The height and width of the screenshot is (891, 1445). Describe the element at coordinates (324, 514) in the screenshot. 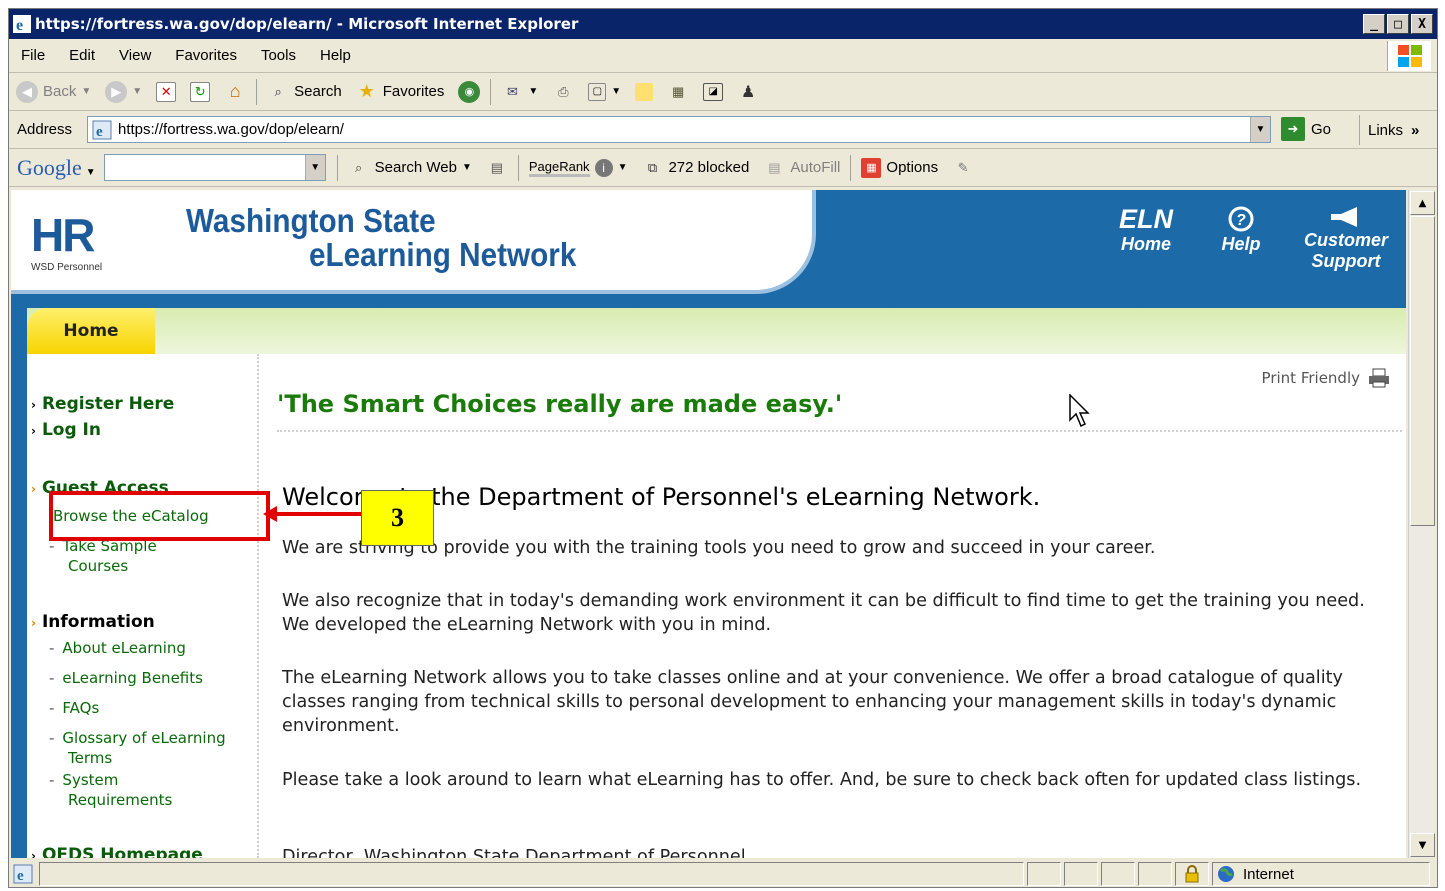

I see `callout-arrow-line` at that location.